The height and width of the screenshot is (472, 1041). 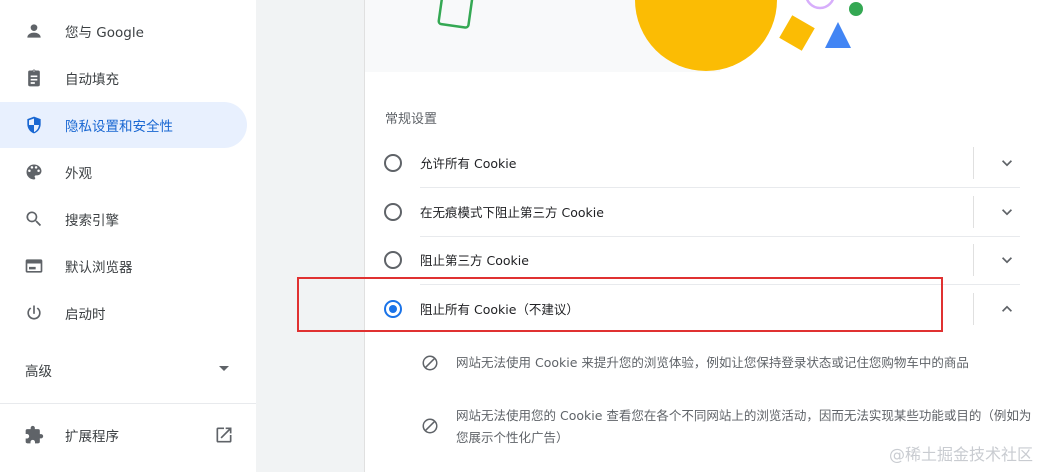 I want to click on option-label: 允许所有 Cookie, so click(x=468, y=163).